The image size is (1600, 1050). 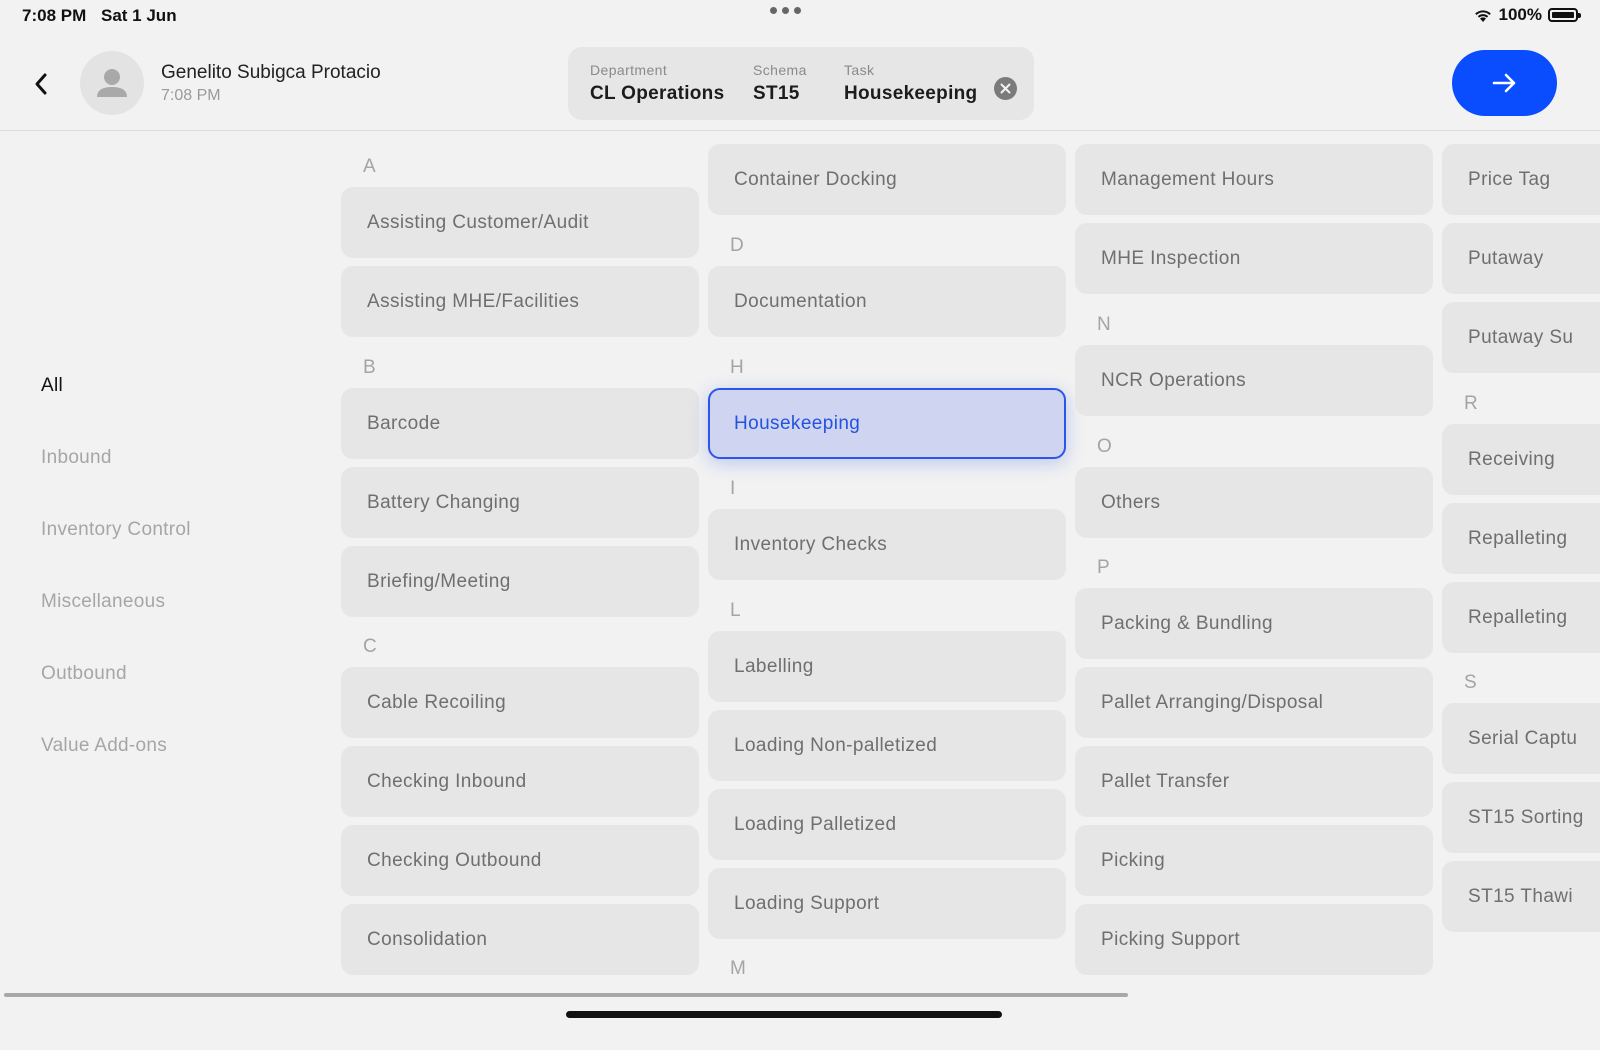 What do you see at coordinates (1521, 337) in the screenshot?
I see `task-putaway-su: Putaway Su` at bounding box center [1521, 337].